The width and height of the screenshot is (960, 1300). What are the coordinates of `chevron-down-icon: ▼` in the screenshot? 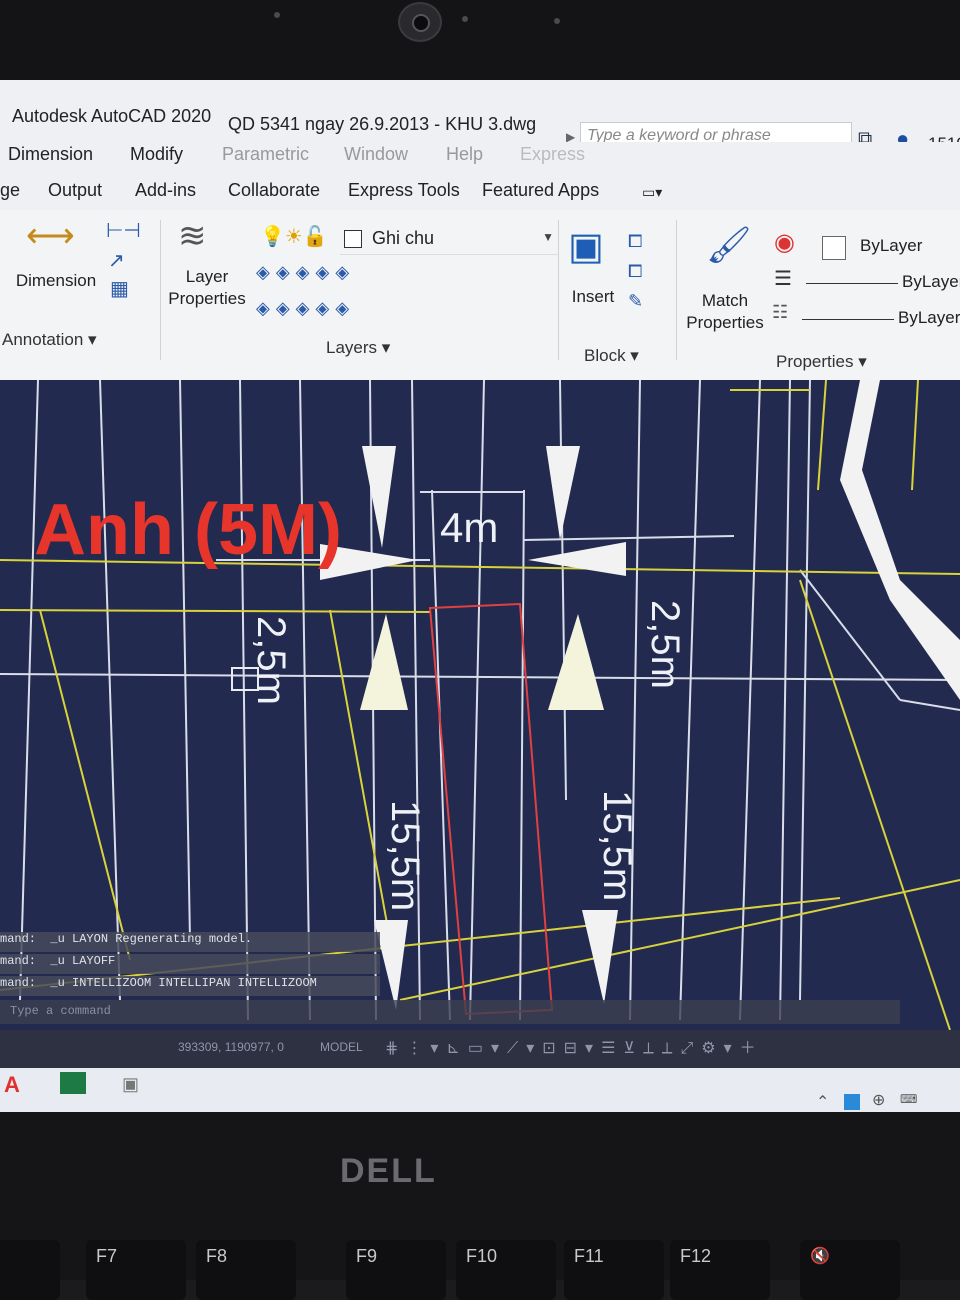 It's located at (548, 237).